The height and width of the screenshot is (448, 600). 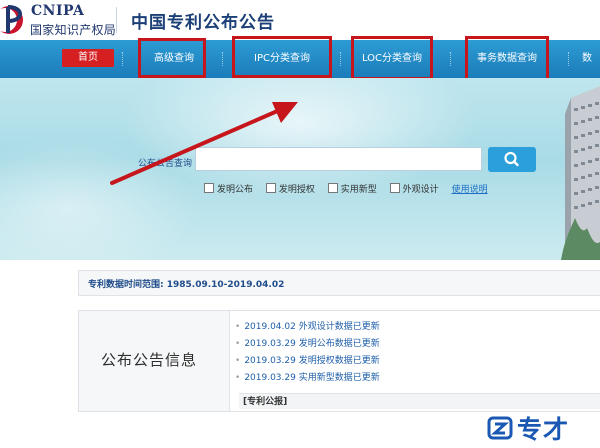 I want to click on nav-transaction-search: 事务数据查询, so click(x=507, y=59).